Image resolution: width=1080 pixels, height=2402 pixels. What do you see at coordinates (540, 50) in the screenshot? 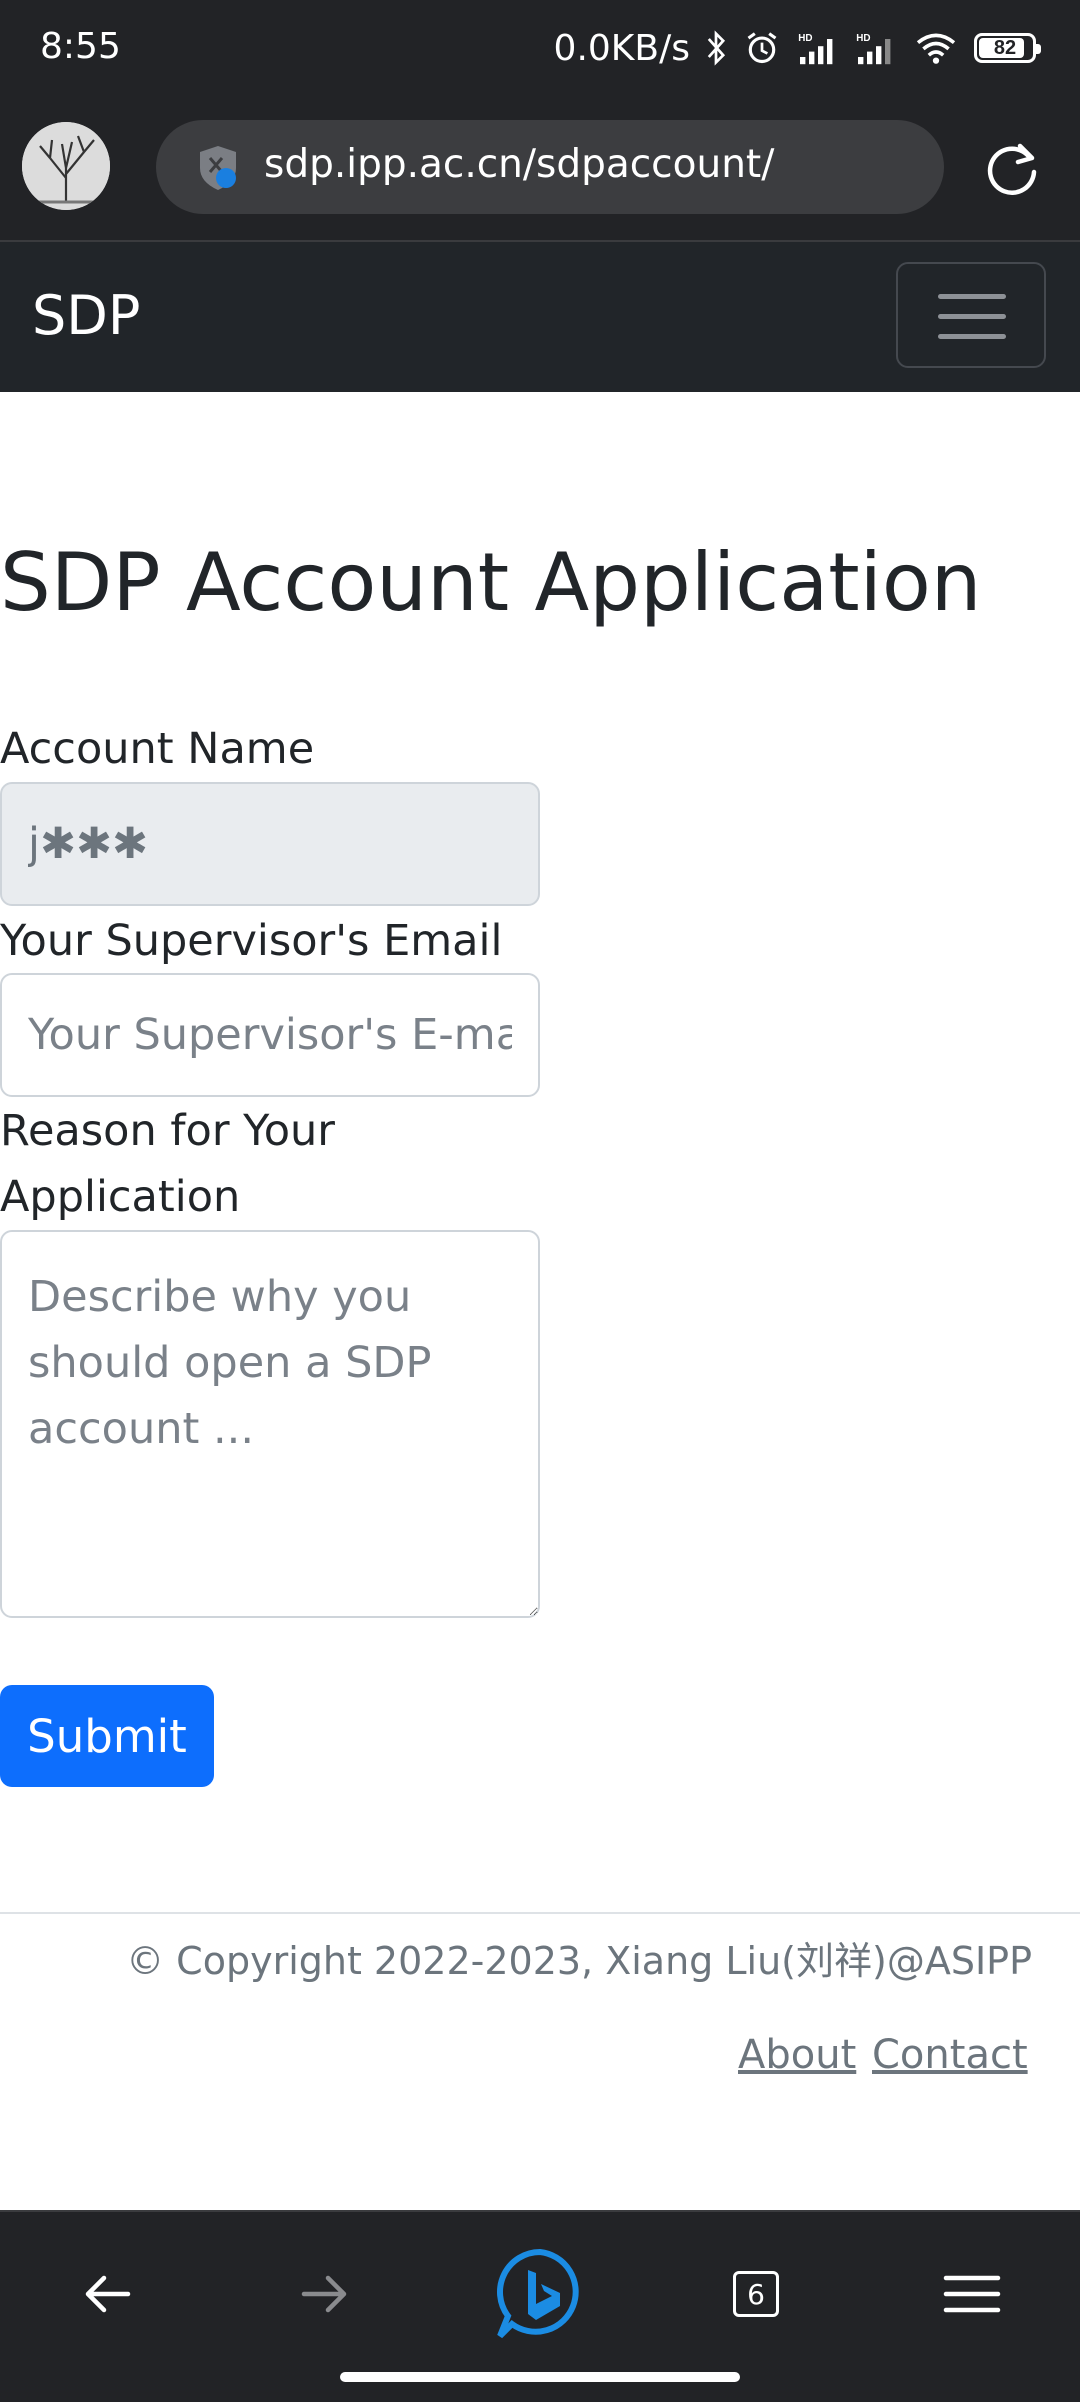
I see `status-bar: 8:55 0.0KB/s HD HD 82` at bounding box center [540, 50].